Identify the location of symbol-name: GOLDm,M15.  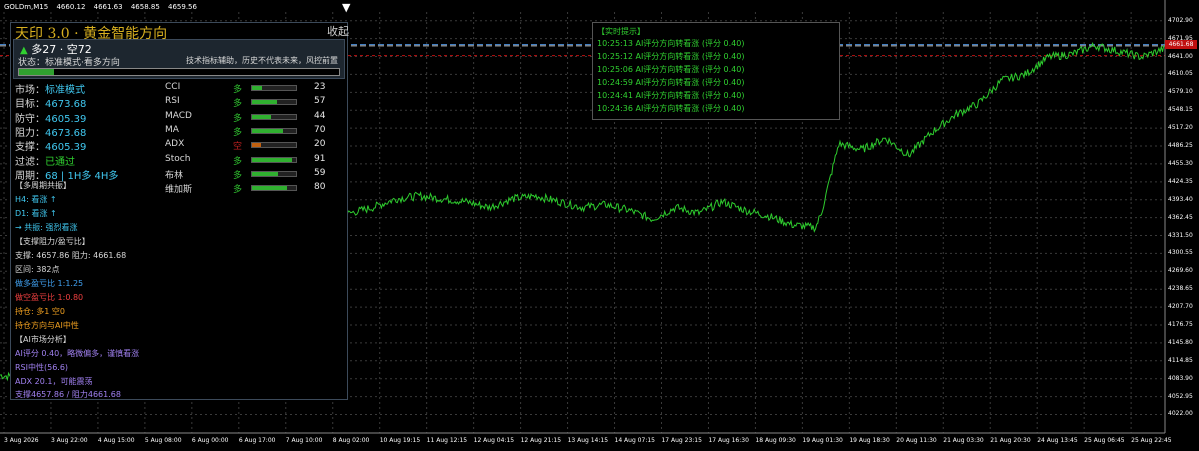
(26, 7).